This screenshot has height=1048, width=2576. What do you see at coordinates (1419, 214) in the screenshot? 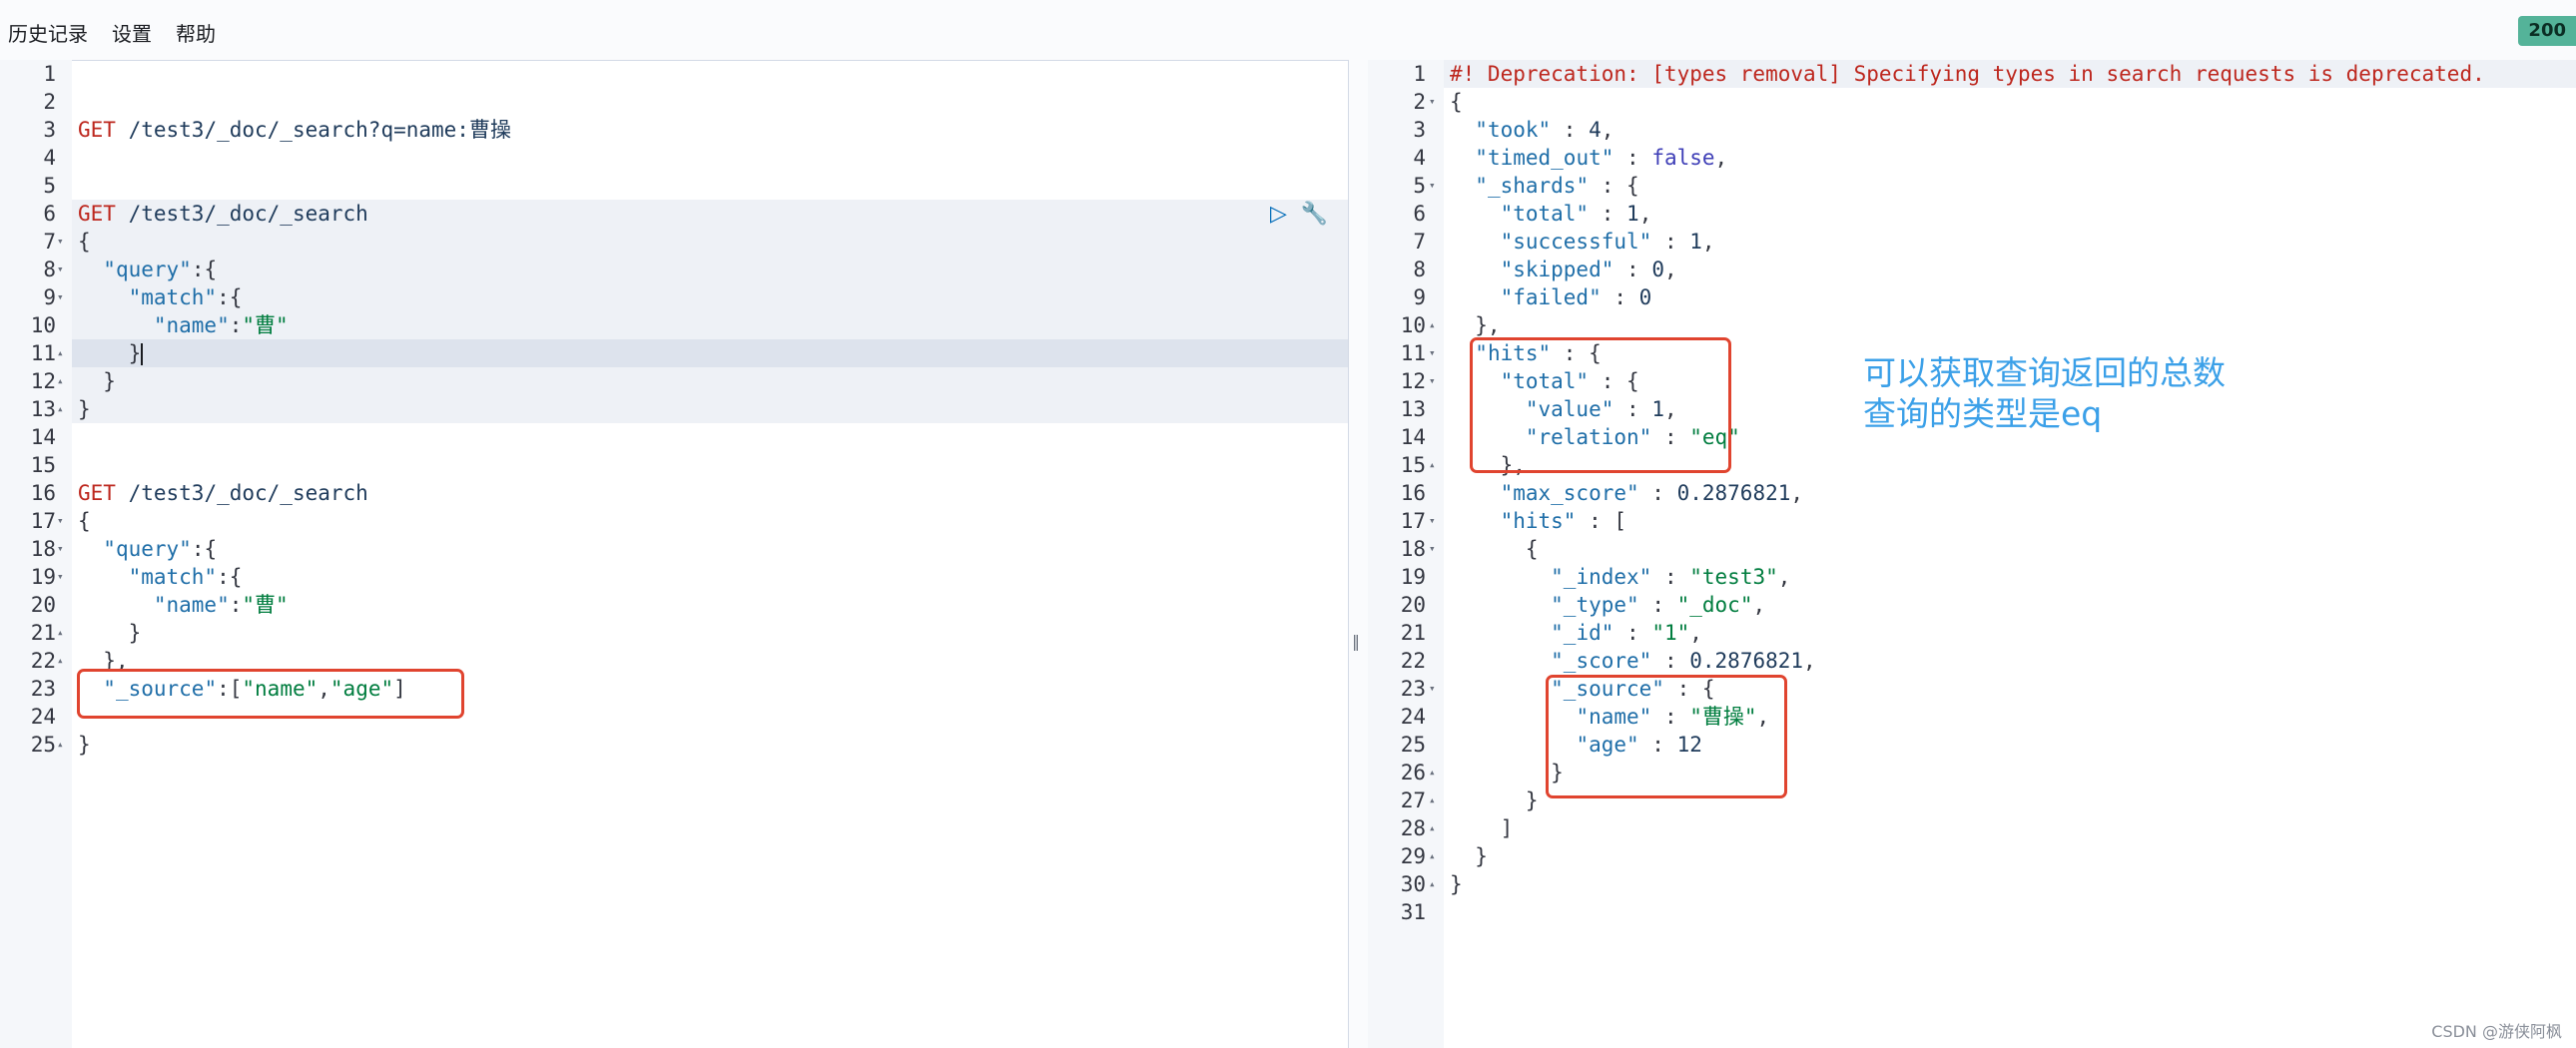
I see `line-number: 6` at bounding box center [1419, 214].